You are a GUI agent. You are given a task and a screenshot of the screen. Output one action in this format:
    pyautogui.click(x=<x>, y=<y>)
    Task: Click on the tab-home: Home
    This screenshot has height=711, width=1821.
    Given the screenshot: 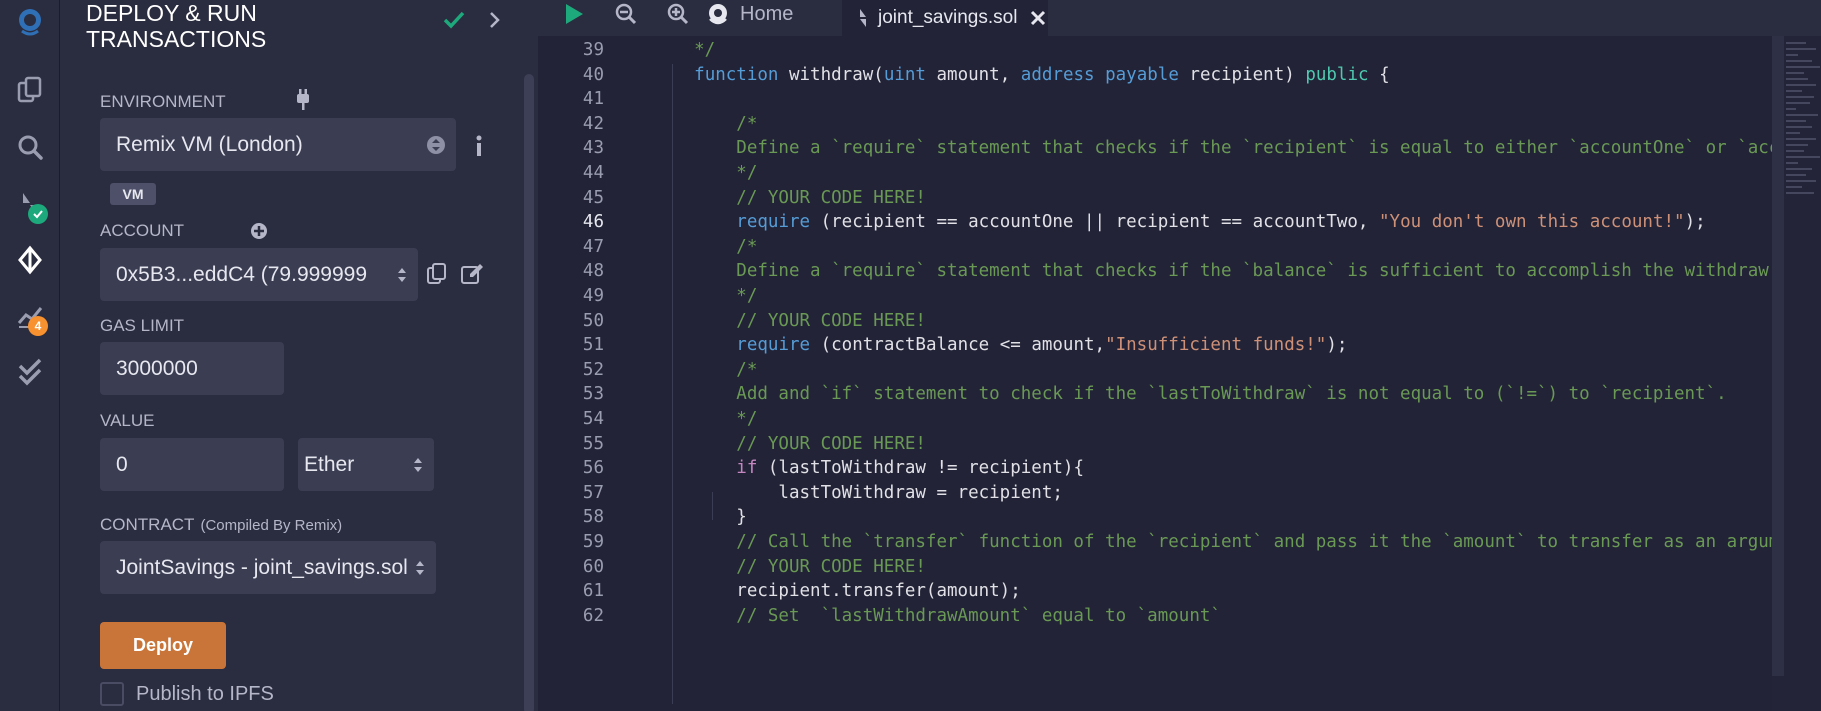 What is the action you would take?
    pyautogui.click(x=777, y=14)
    